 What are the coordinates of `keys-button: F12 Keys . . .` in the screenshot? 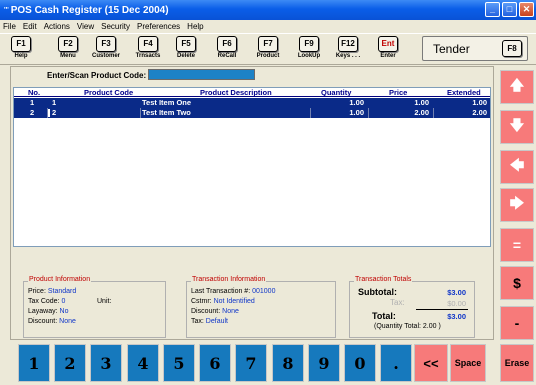 It's located at (348, 49).